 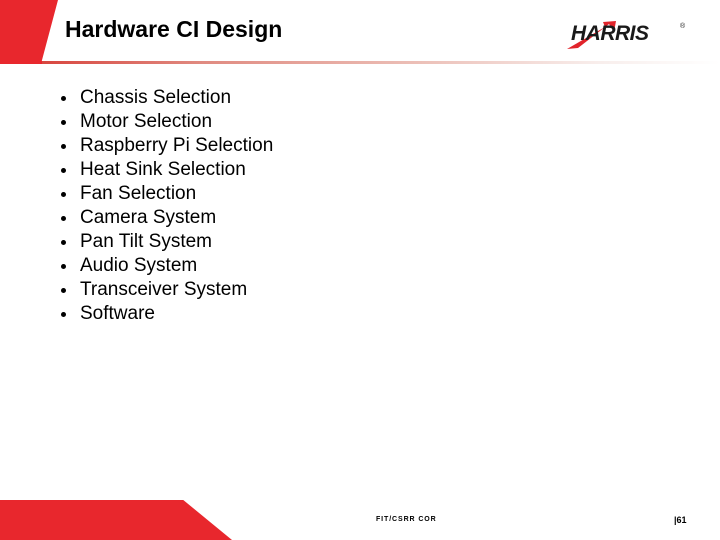 I want to click on list-item: Raspberry Pi Selection, so click(x=358, y=146).